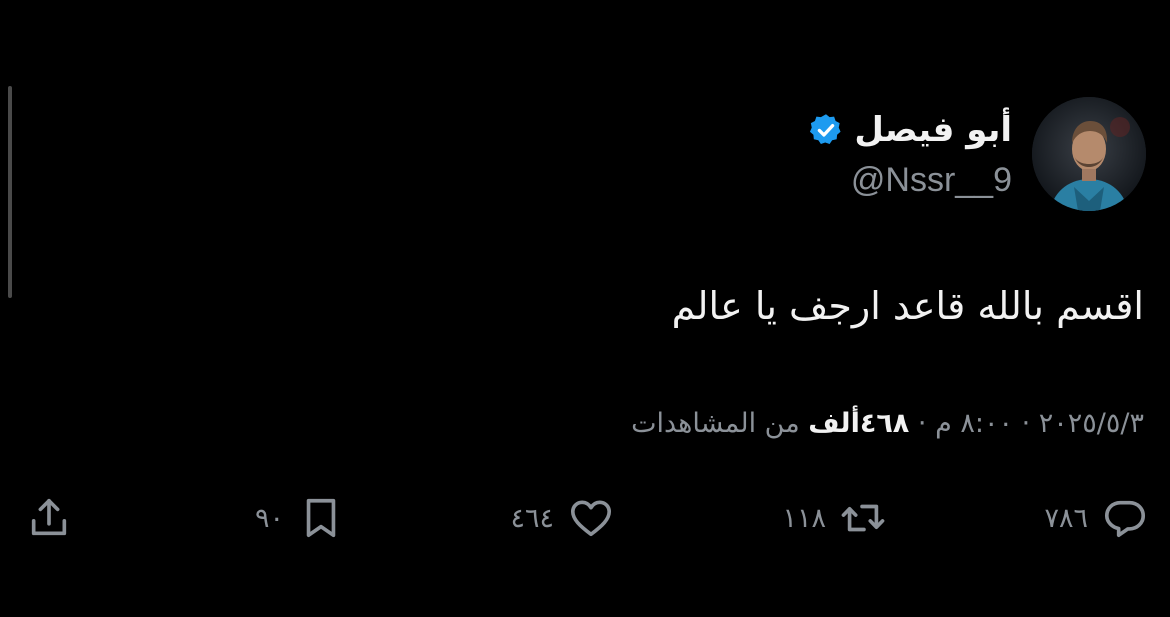 This screenshot has width=1170, height=617. I want to click on like-button: ٤٦٤, so click(562, 518).